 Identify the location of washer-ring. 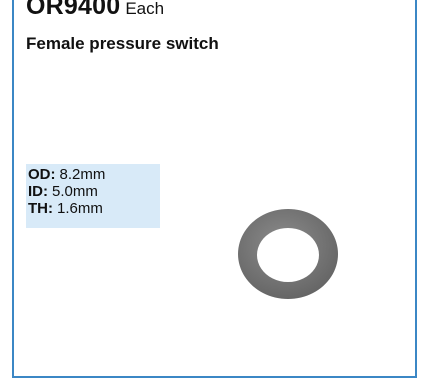
(288, 254).